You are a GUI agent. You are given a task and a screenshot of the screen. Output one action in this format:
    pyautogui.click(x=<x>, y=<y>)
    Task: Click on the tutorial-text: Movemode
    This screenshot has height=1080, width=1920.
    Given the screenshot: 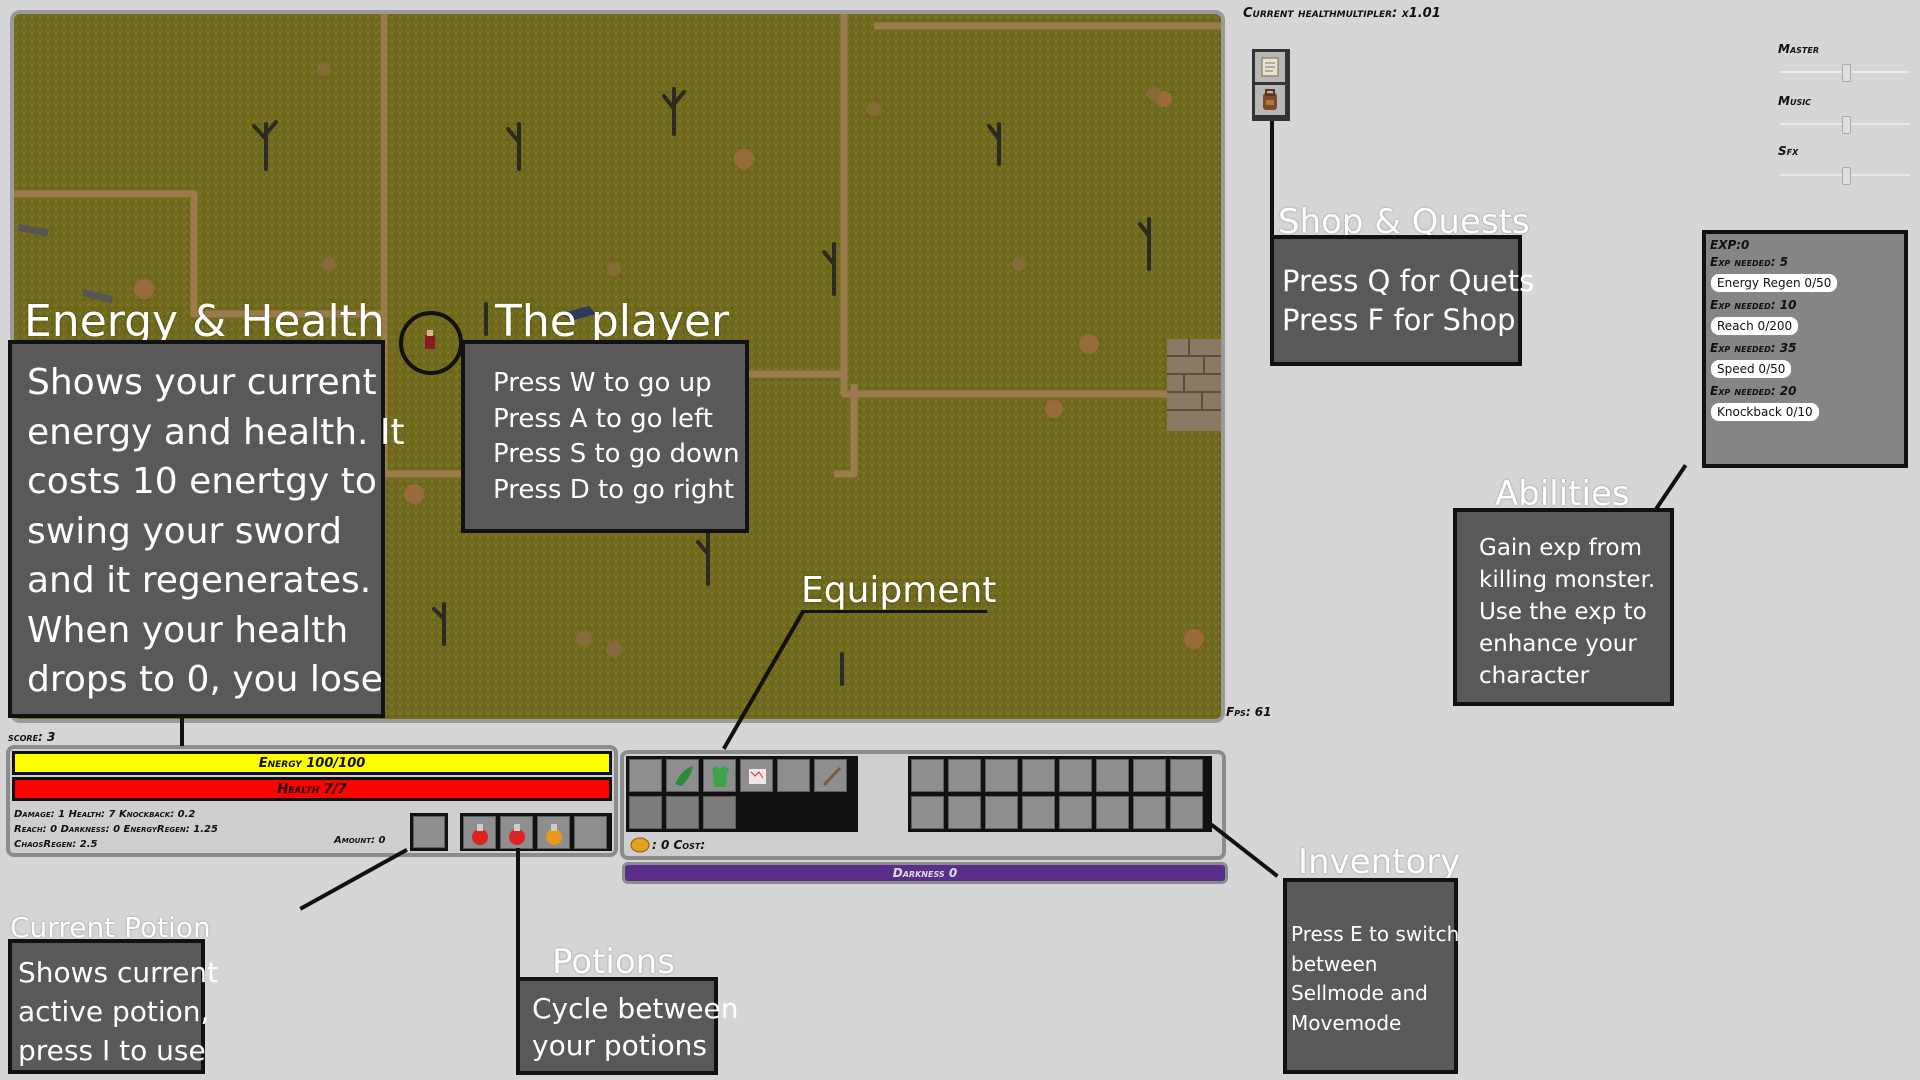 What is the action you would take?
    pyautogui.click(x=1346, y=1022)
    